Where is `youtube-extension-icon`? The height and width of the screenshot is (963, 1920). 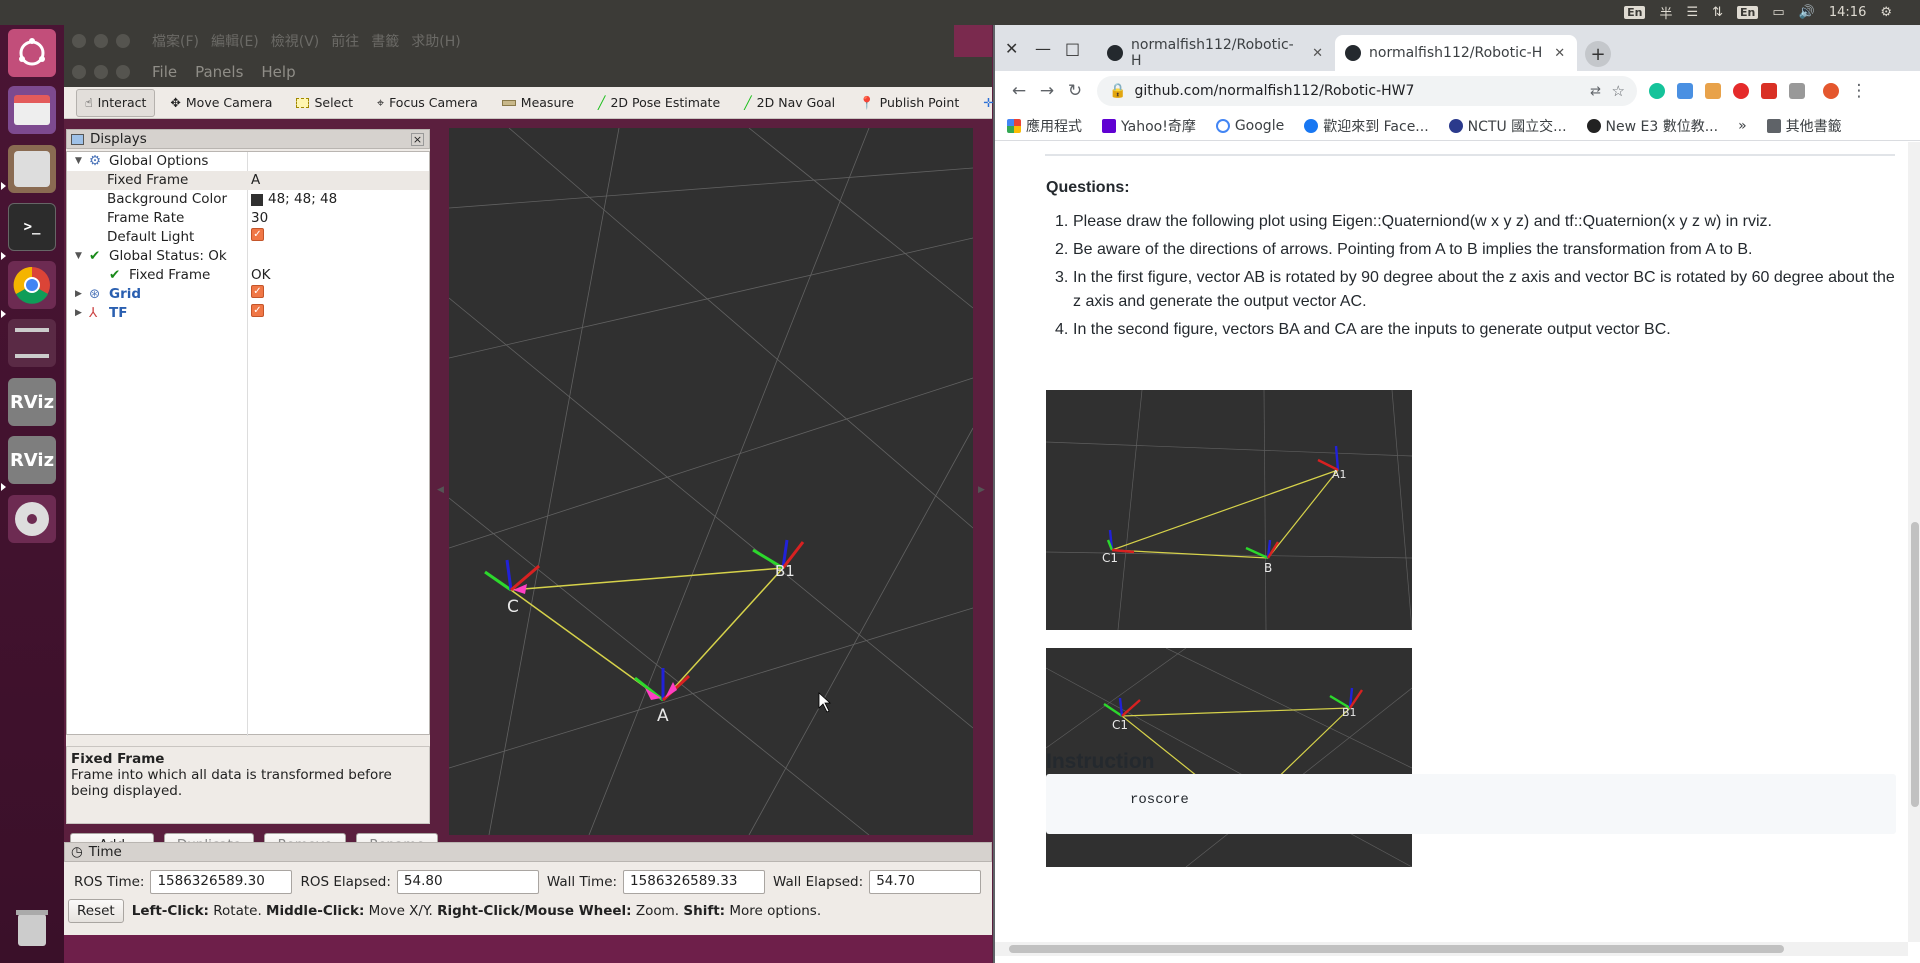
youtube-extension-icon is located at coordinates (1769, 91).